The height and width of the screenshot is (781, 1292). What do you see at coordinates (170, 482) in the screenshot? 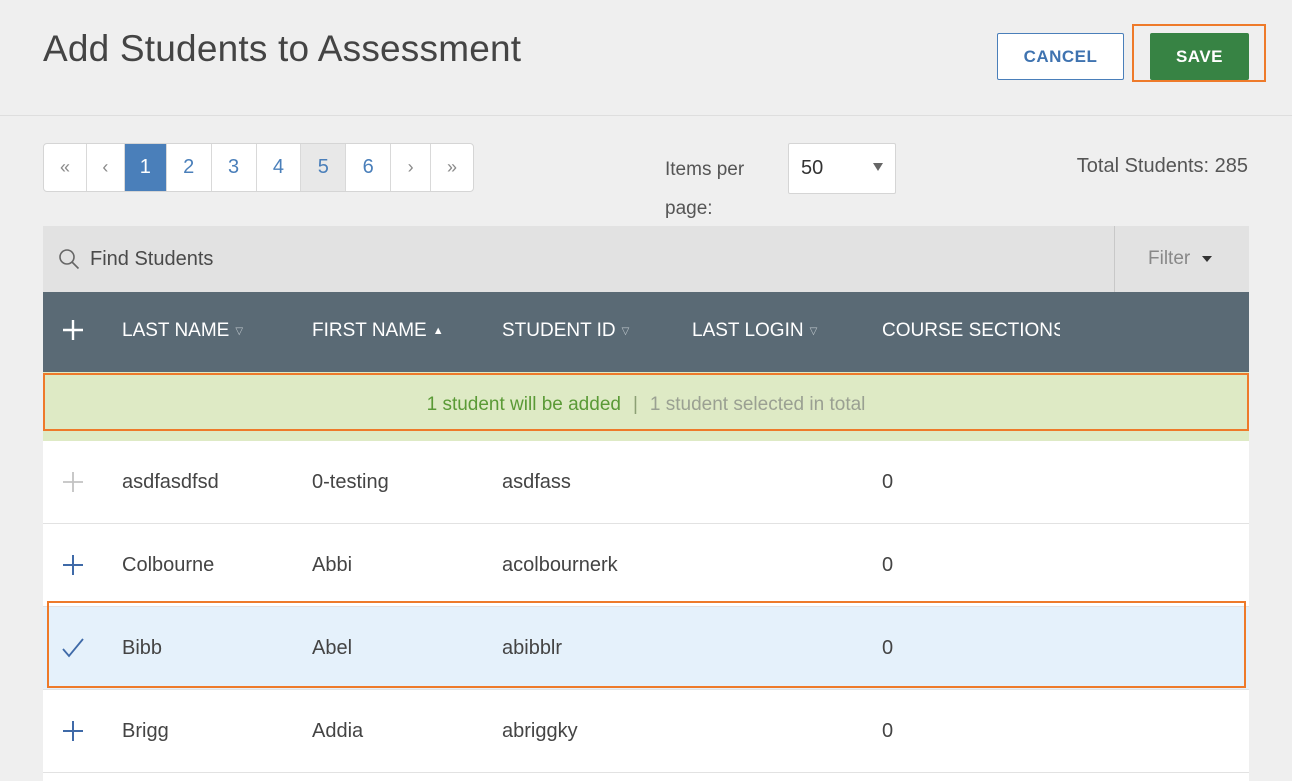
I see `last-name-cell: asdfasdfsd` at bounding box center [170, 482].